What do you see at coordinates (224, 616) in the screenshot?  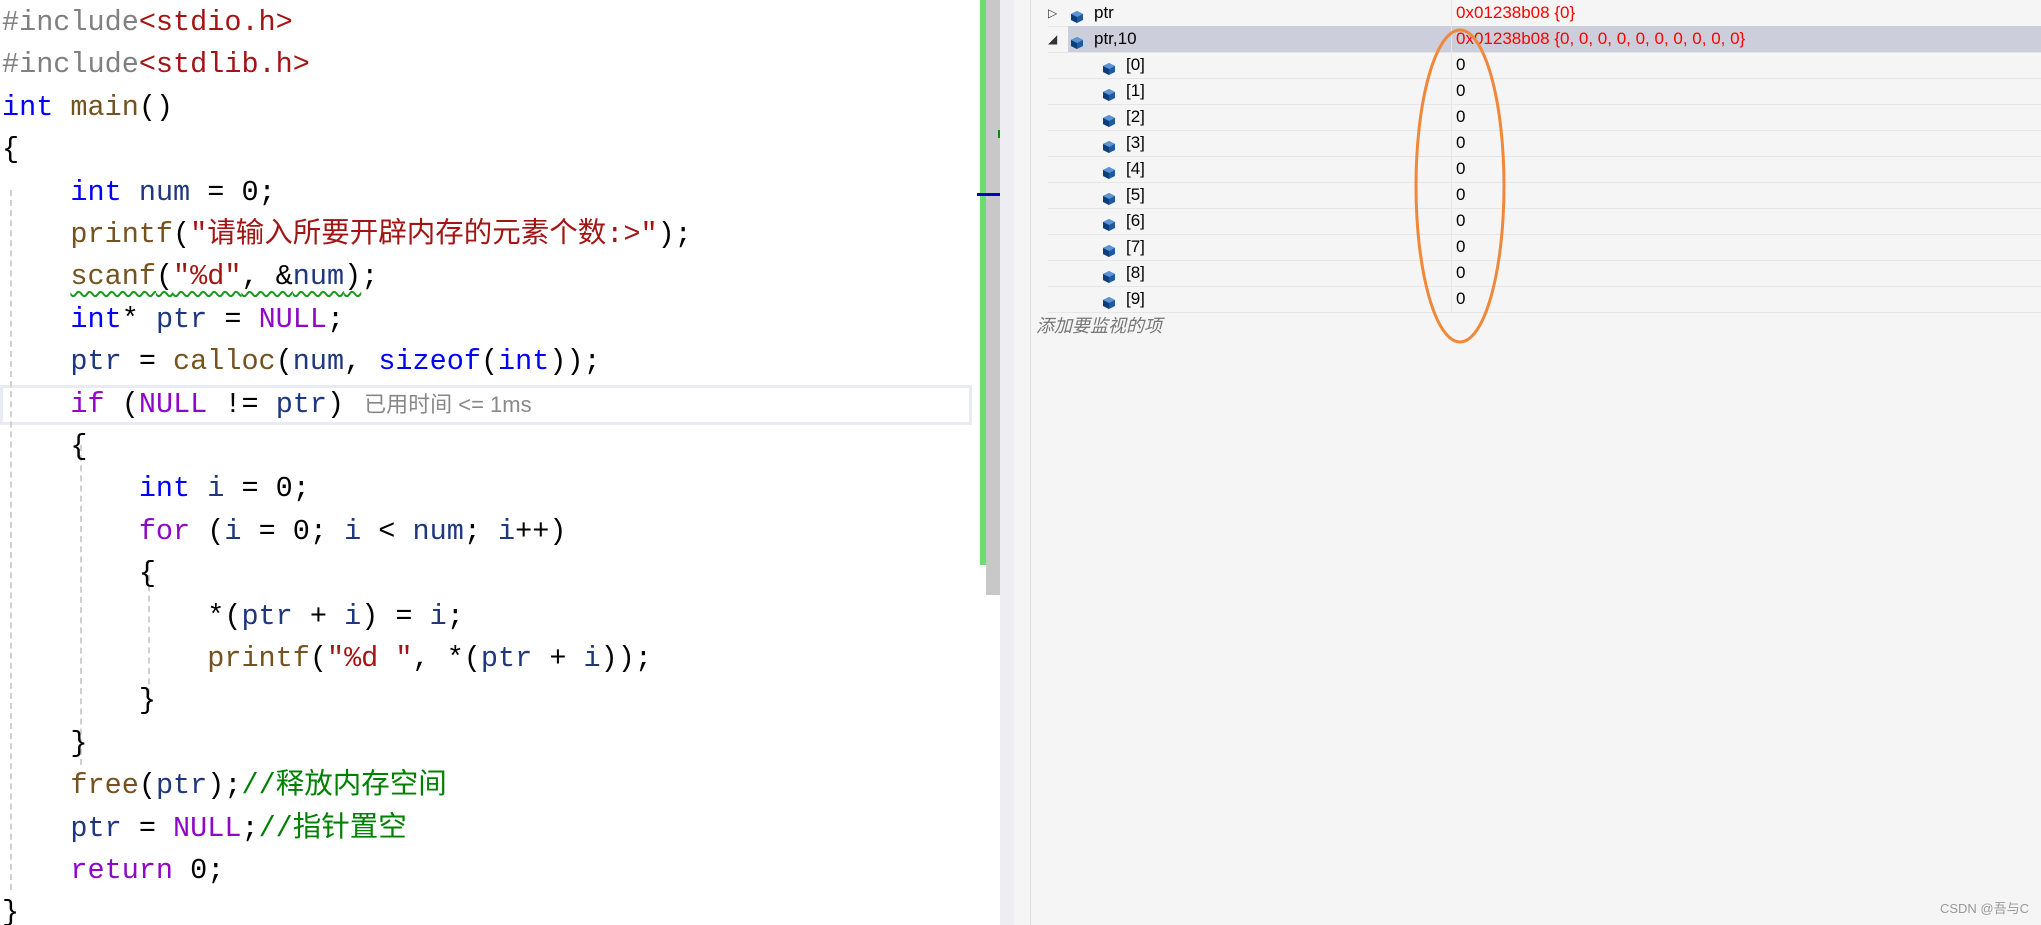 I see `code-token: *(` at bounding box center [224, 616].